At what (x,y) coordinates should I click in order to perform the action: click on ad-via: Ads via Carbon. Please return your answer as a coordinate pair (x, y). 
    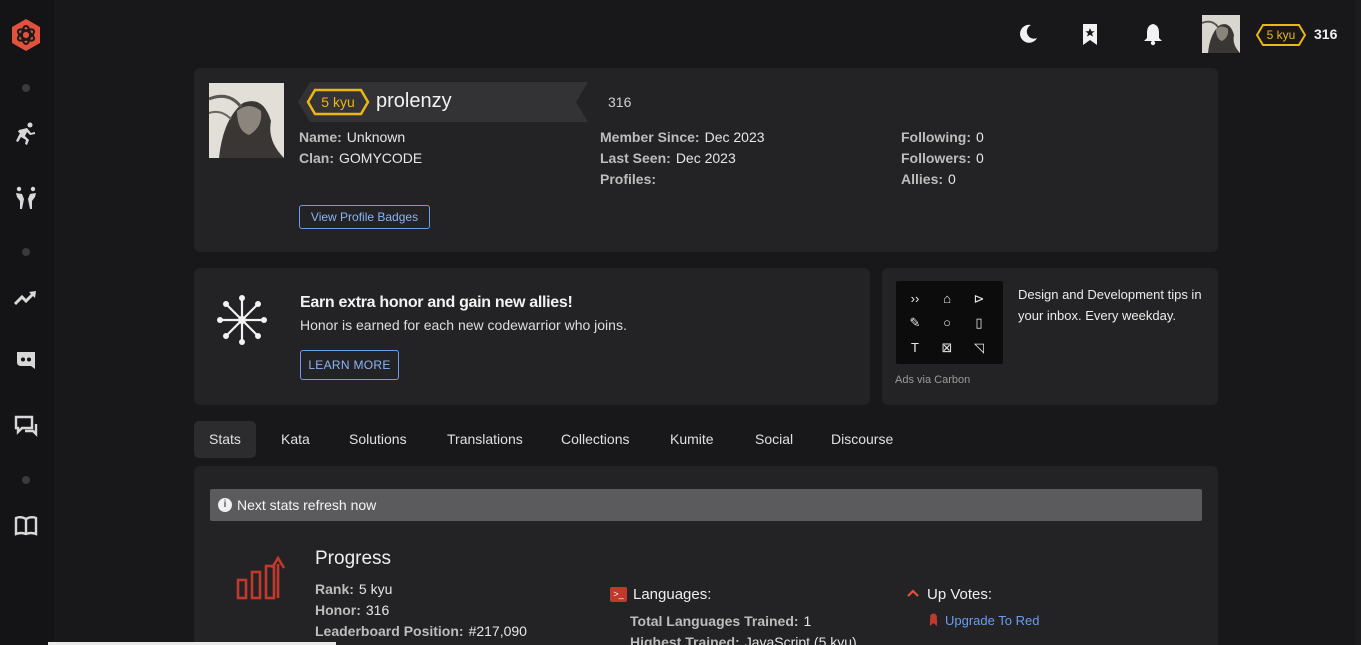
    Looking at the image, I should click on (932, 380).